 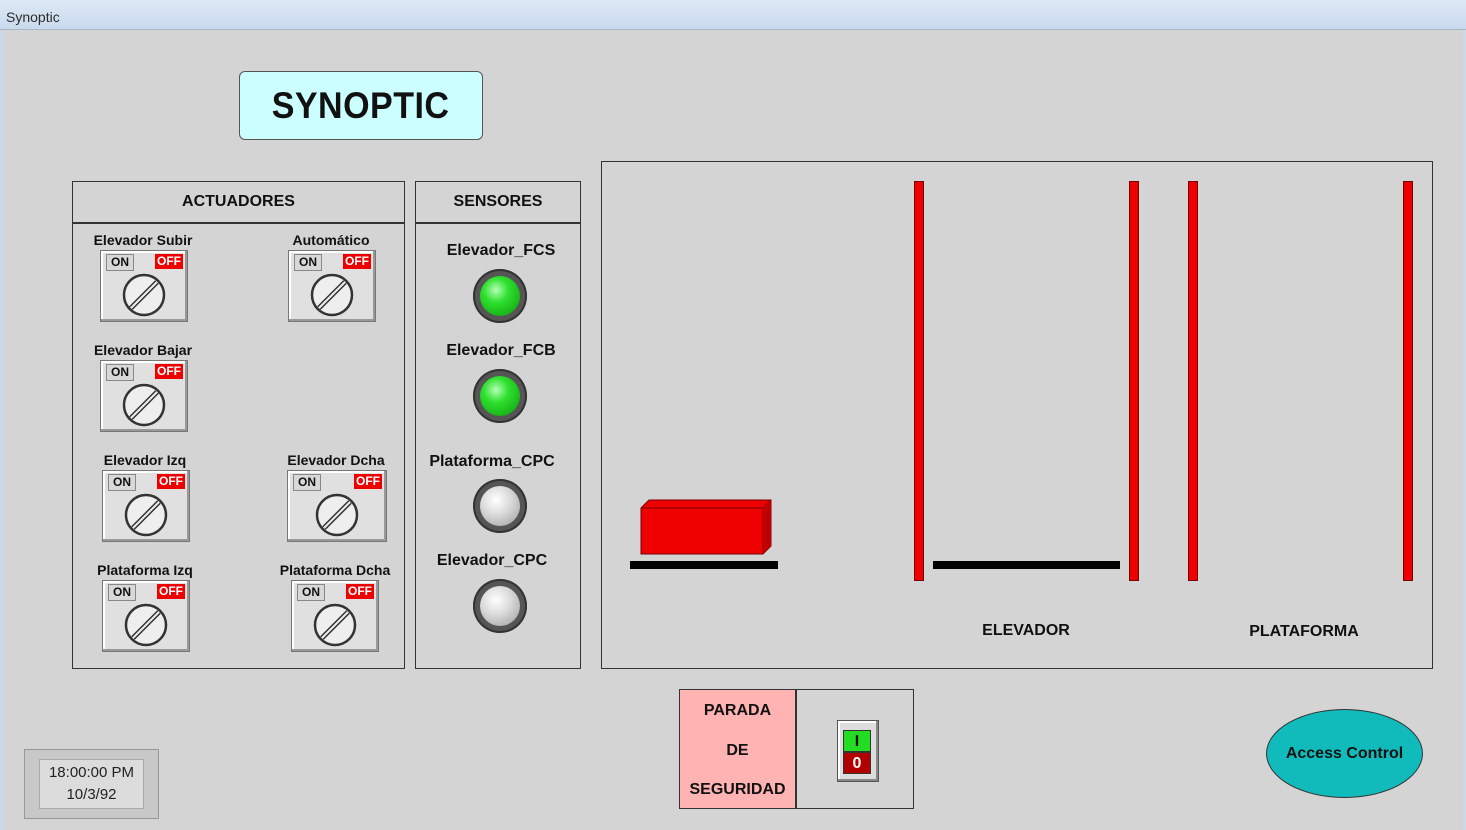 What do you see at coordinates (500, 606) in the screenshot?
I see `sensor-lamp-elevador-cpc` at bounding box center [500, 606].